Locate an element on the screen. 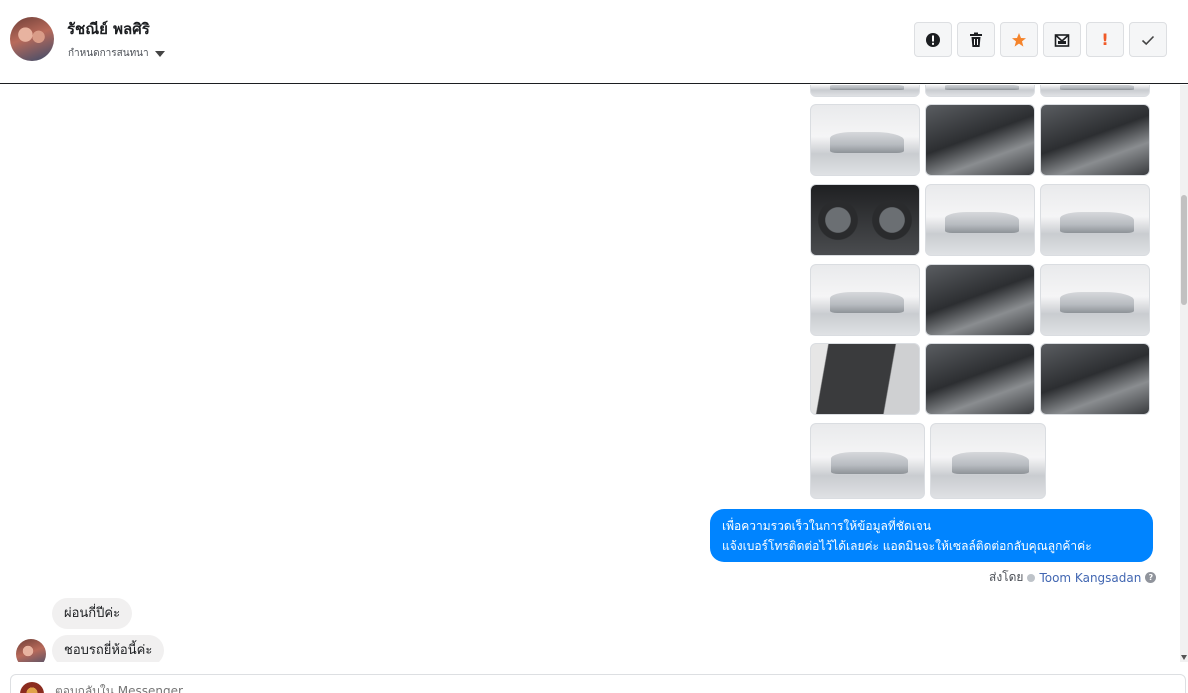 This screenshot has width=1188, height=693. incoming-message: ผ่อนกี่ปีค่ะ is located at coordinates (92, 613).